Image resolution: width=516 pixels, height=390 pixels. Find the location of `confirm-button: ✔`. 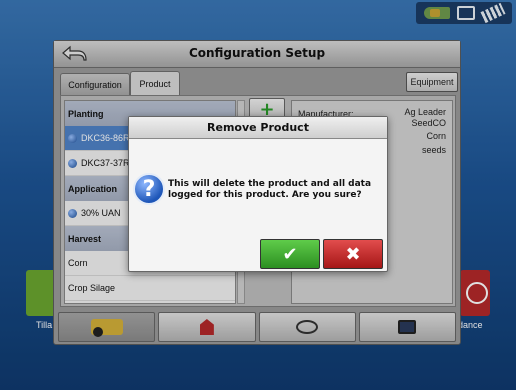

confirm-button: ✔ is located at coordinates (290, 254).